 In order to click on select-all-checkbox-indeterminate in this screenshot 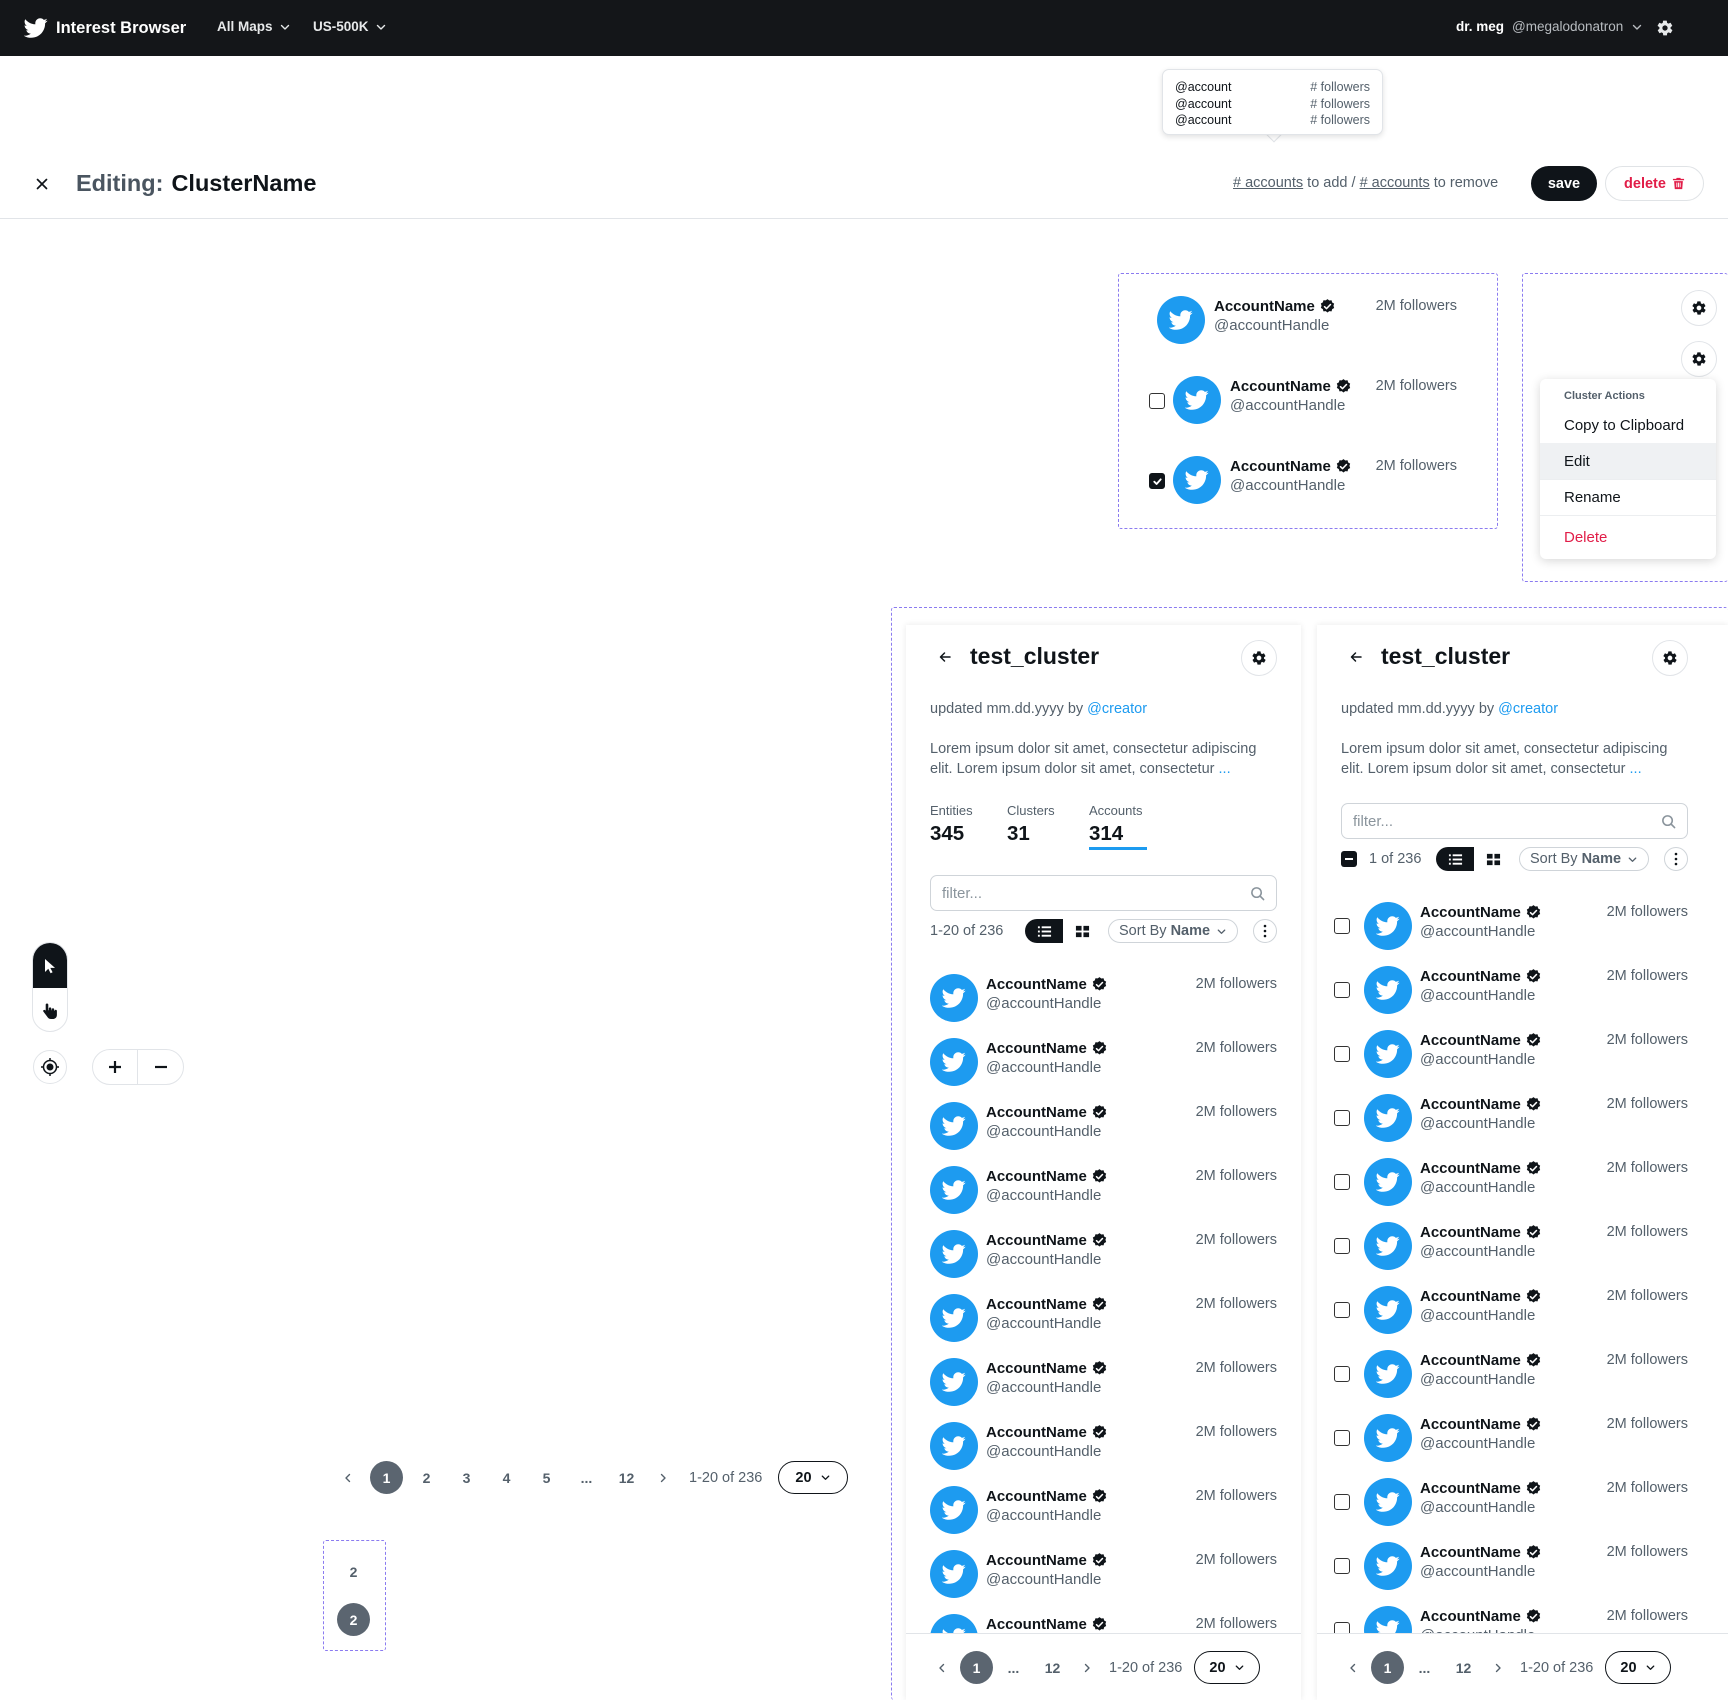, I will do `click(1349, 859)`.